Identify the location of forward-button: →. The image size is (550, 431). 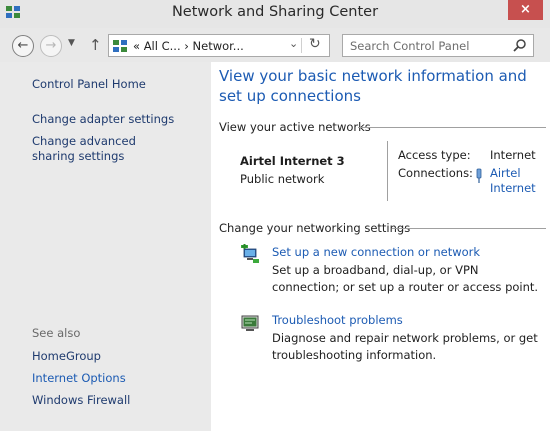
(51, 46).